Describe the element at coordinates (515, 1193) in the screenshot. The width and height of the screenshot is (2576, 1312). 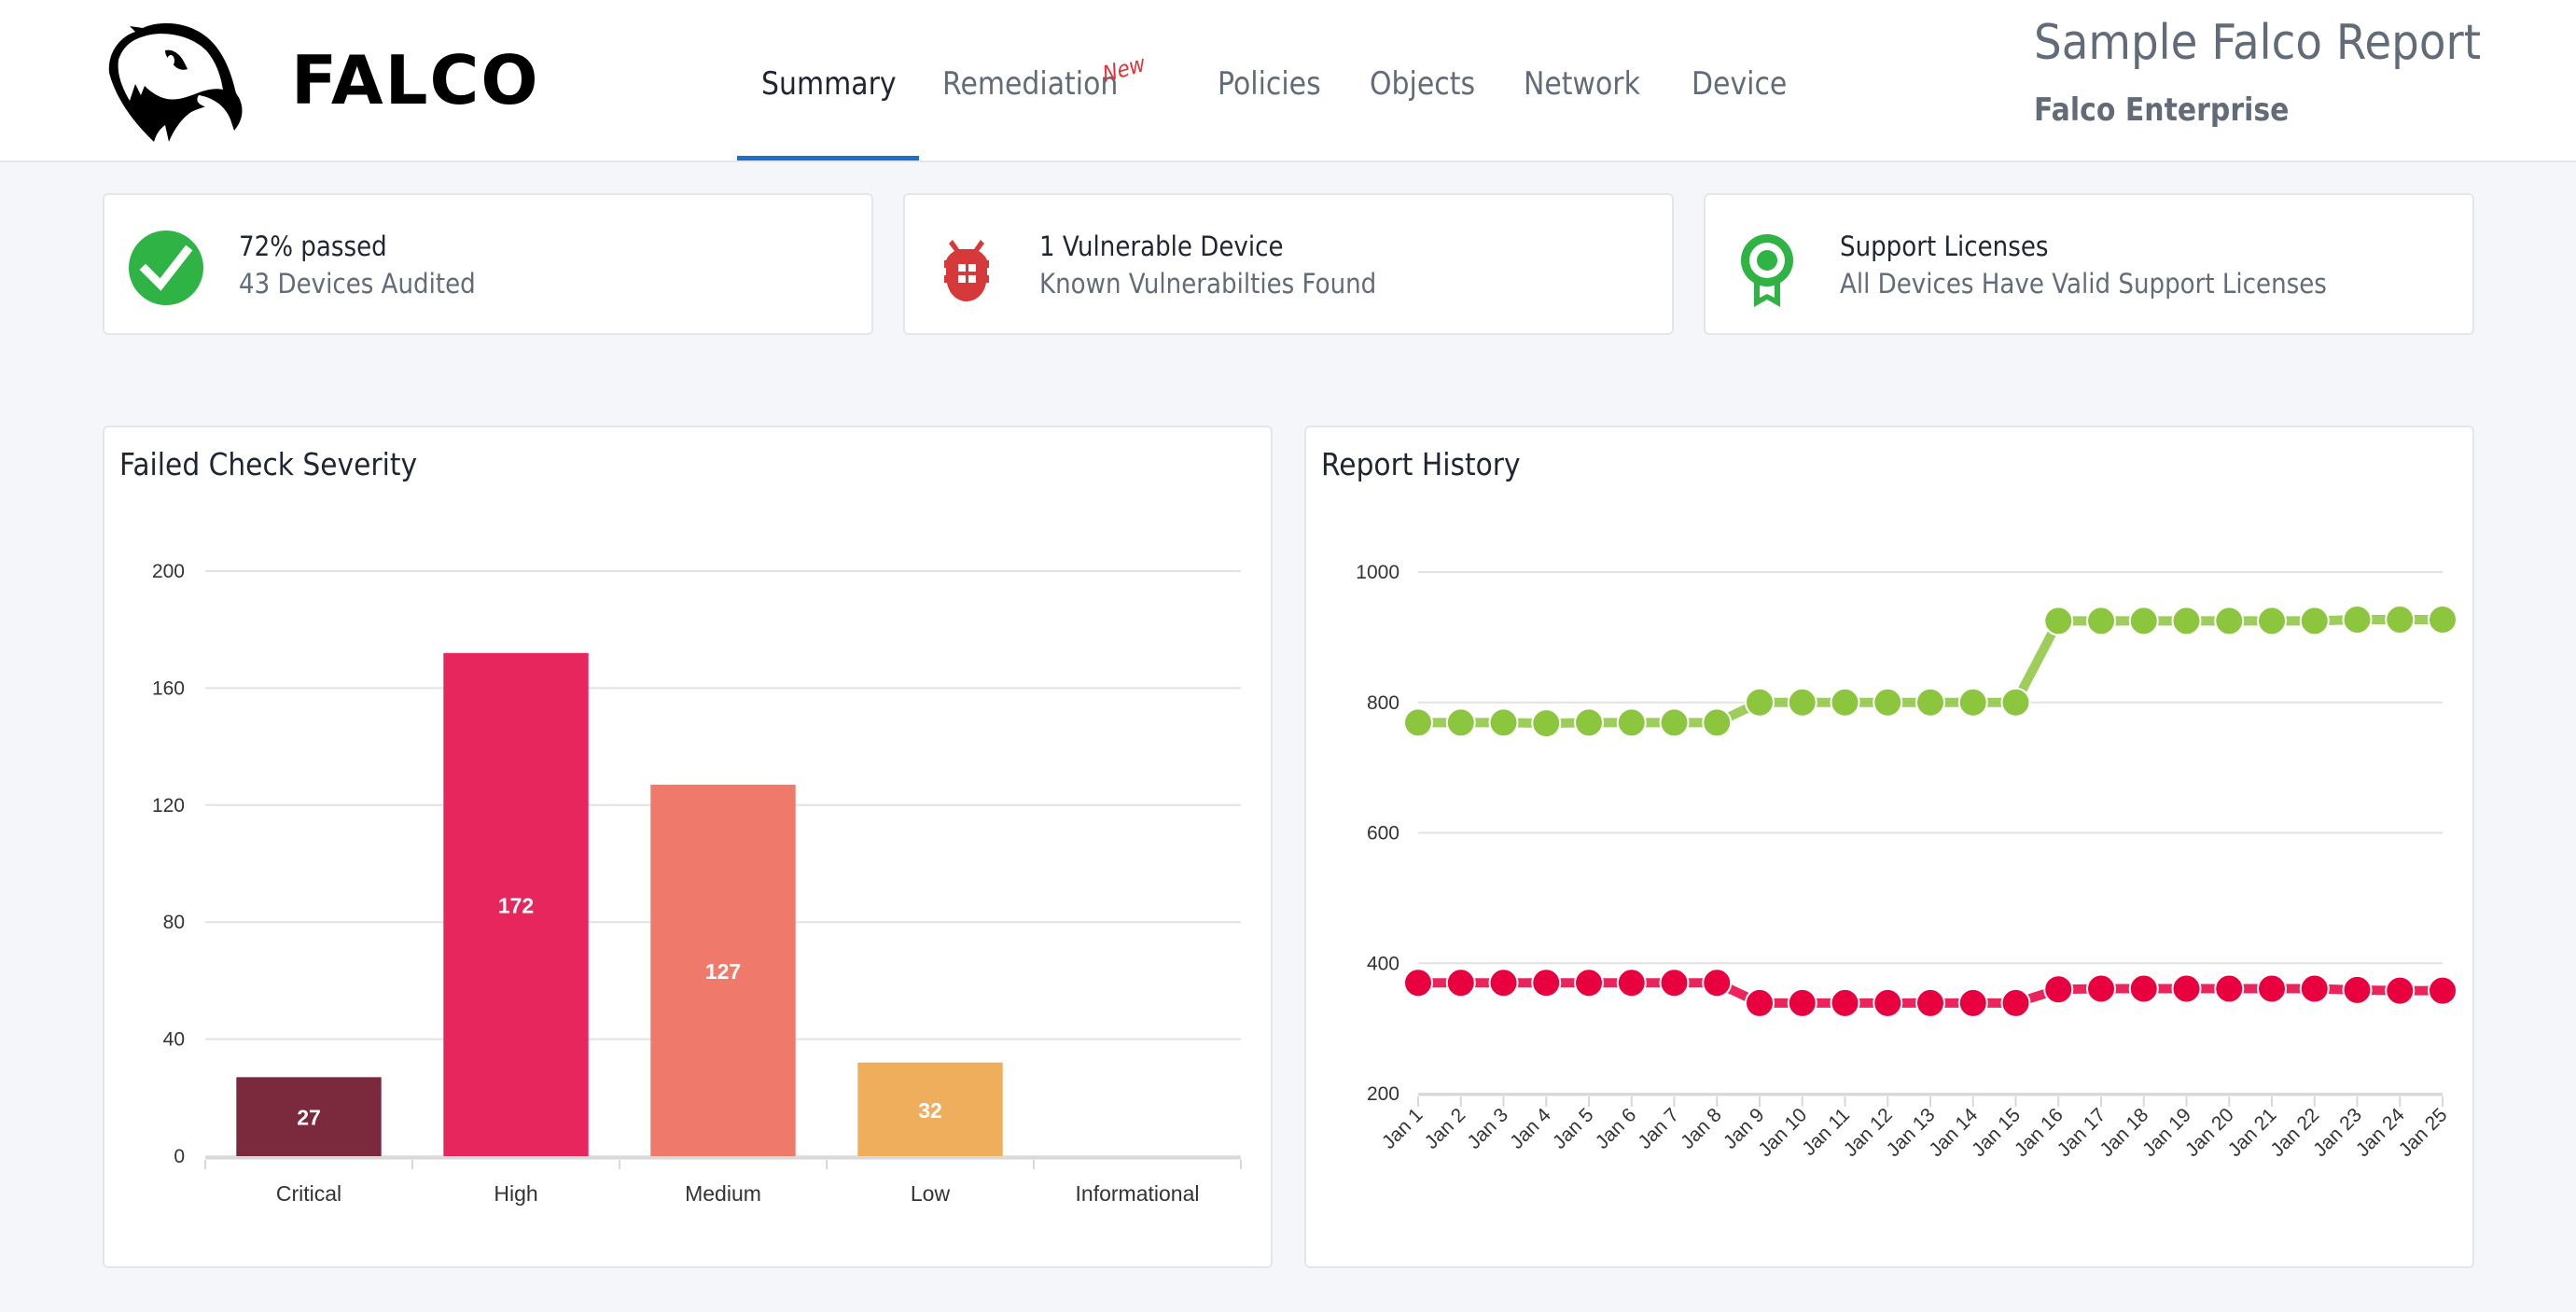
I see `x-category-label: High` at that location.